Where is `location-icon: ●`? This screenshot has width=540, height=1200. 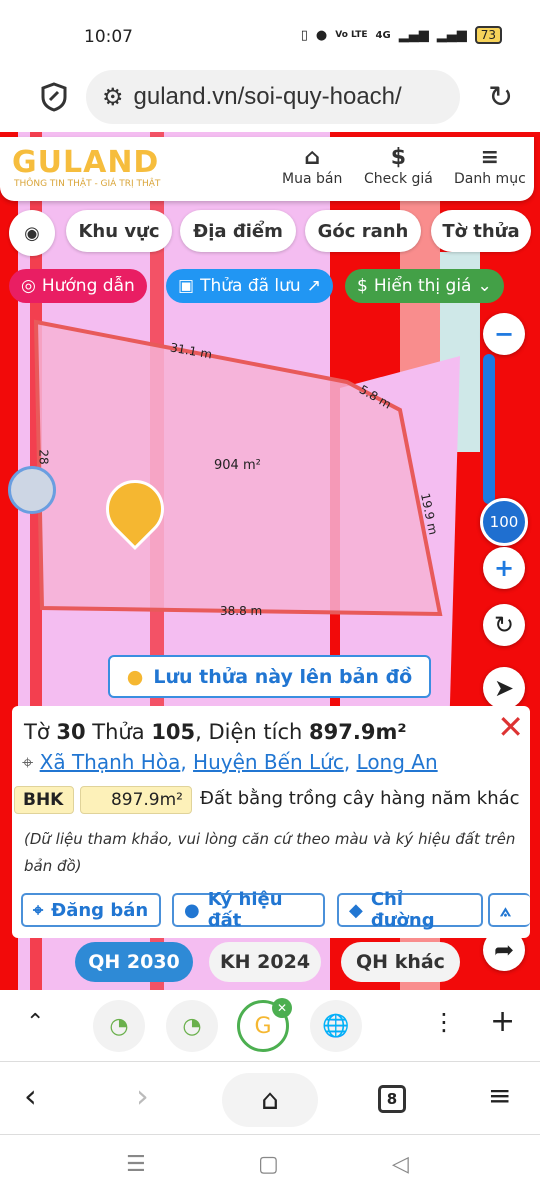 location-icon: ● is located at coordinates (321, 35).